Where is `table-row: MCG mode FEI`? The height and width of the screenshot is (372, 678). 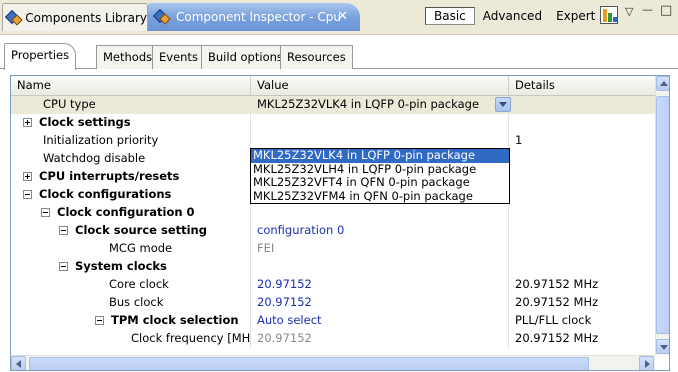
table-row: MCG mode FEI is located at coordinates (333, 249).